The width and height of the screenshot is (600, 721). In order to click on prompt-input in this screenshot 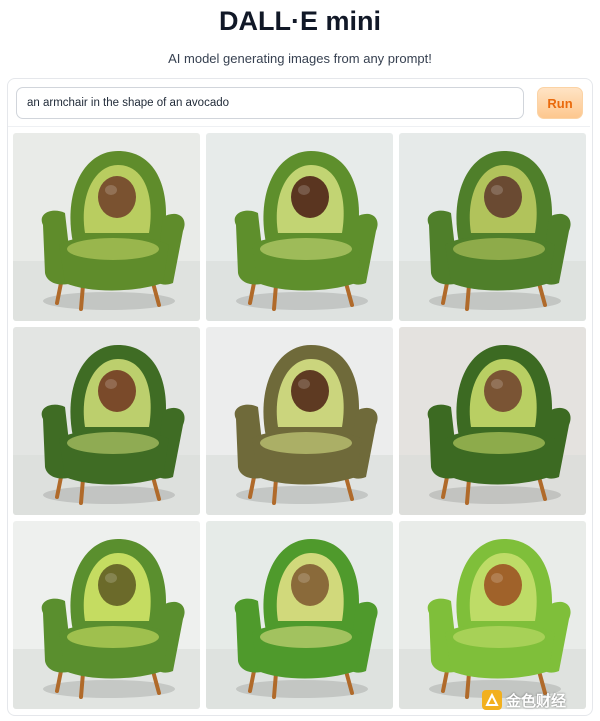, I will do `click(270, 103)`.